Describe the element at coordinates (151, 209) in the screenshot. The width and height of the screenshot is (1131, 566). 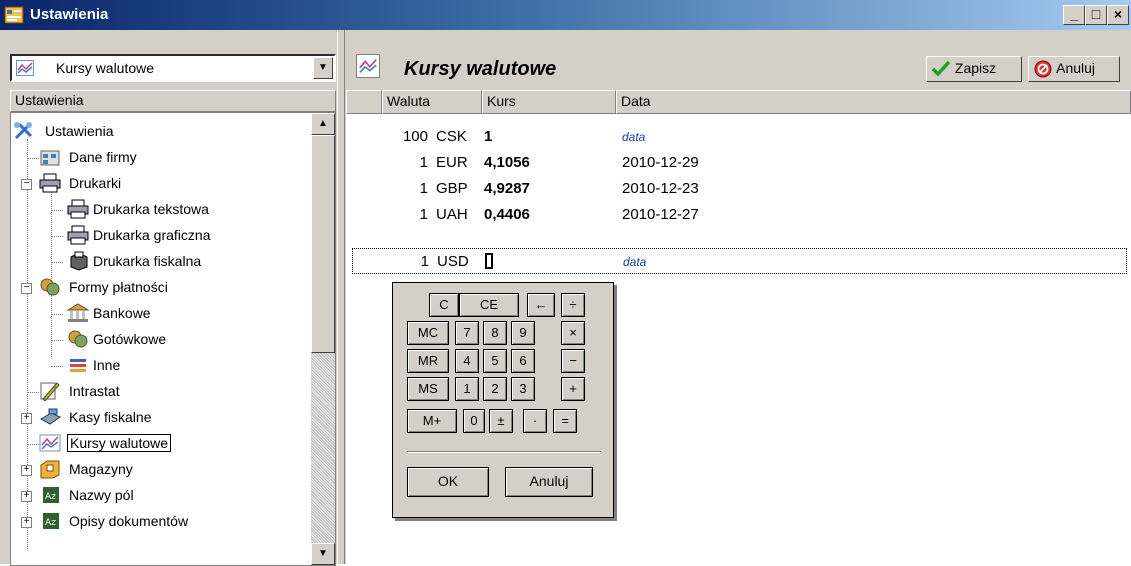
I see `tree-item-label: Drukarka tekstowa` at that location.